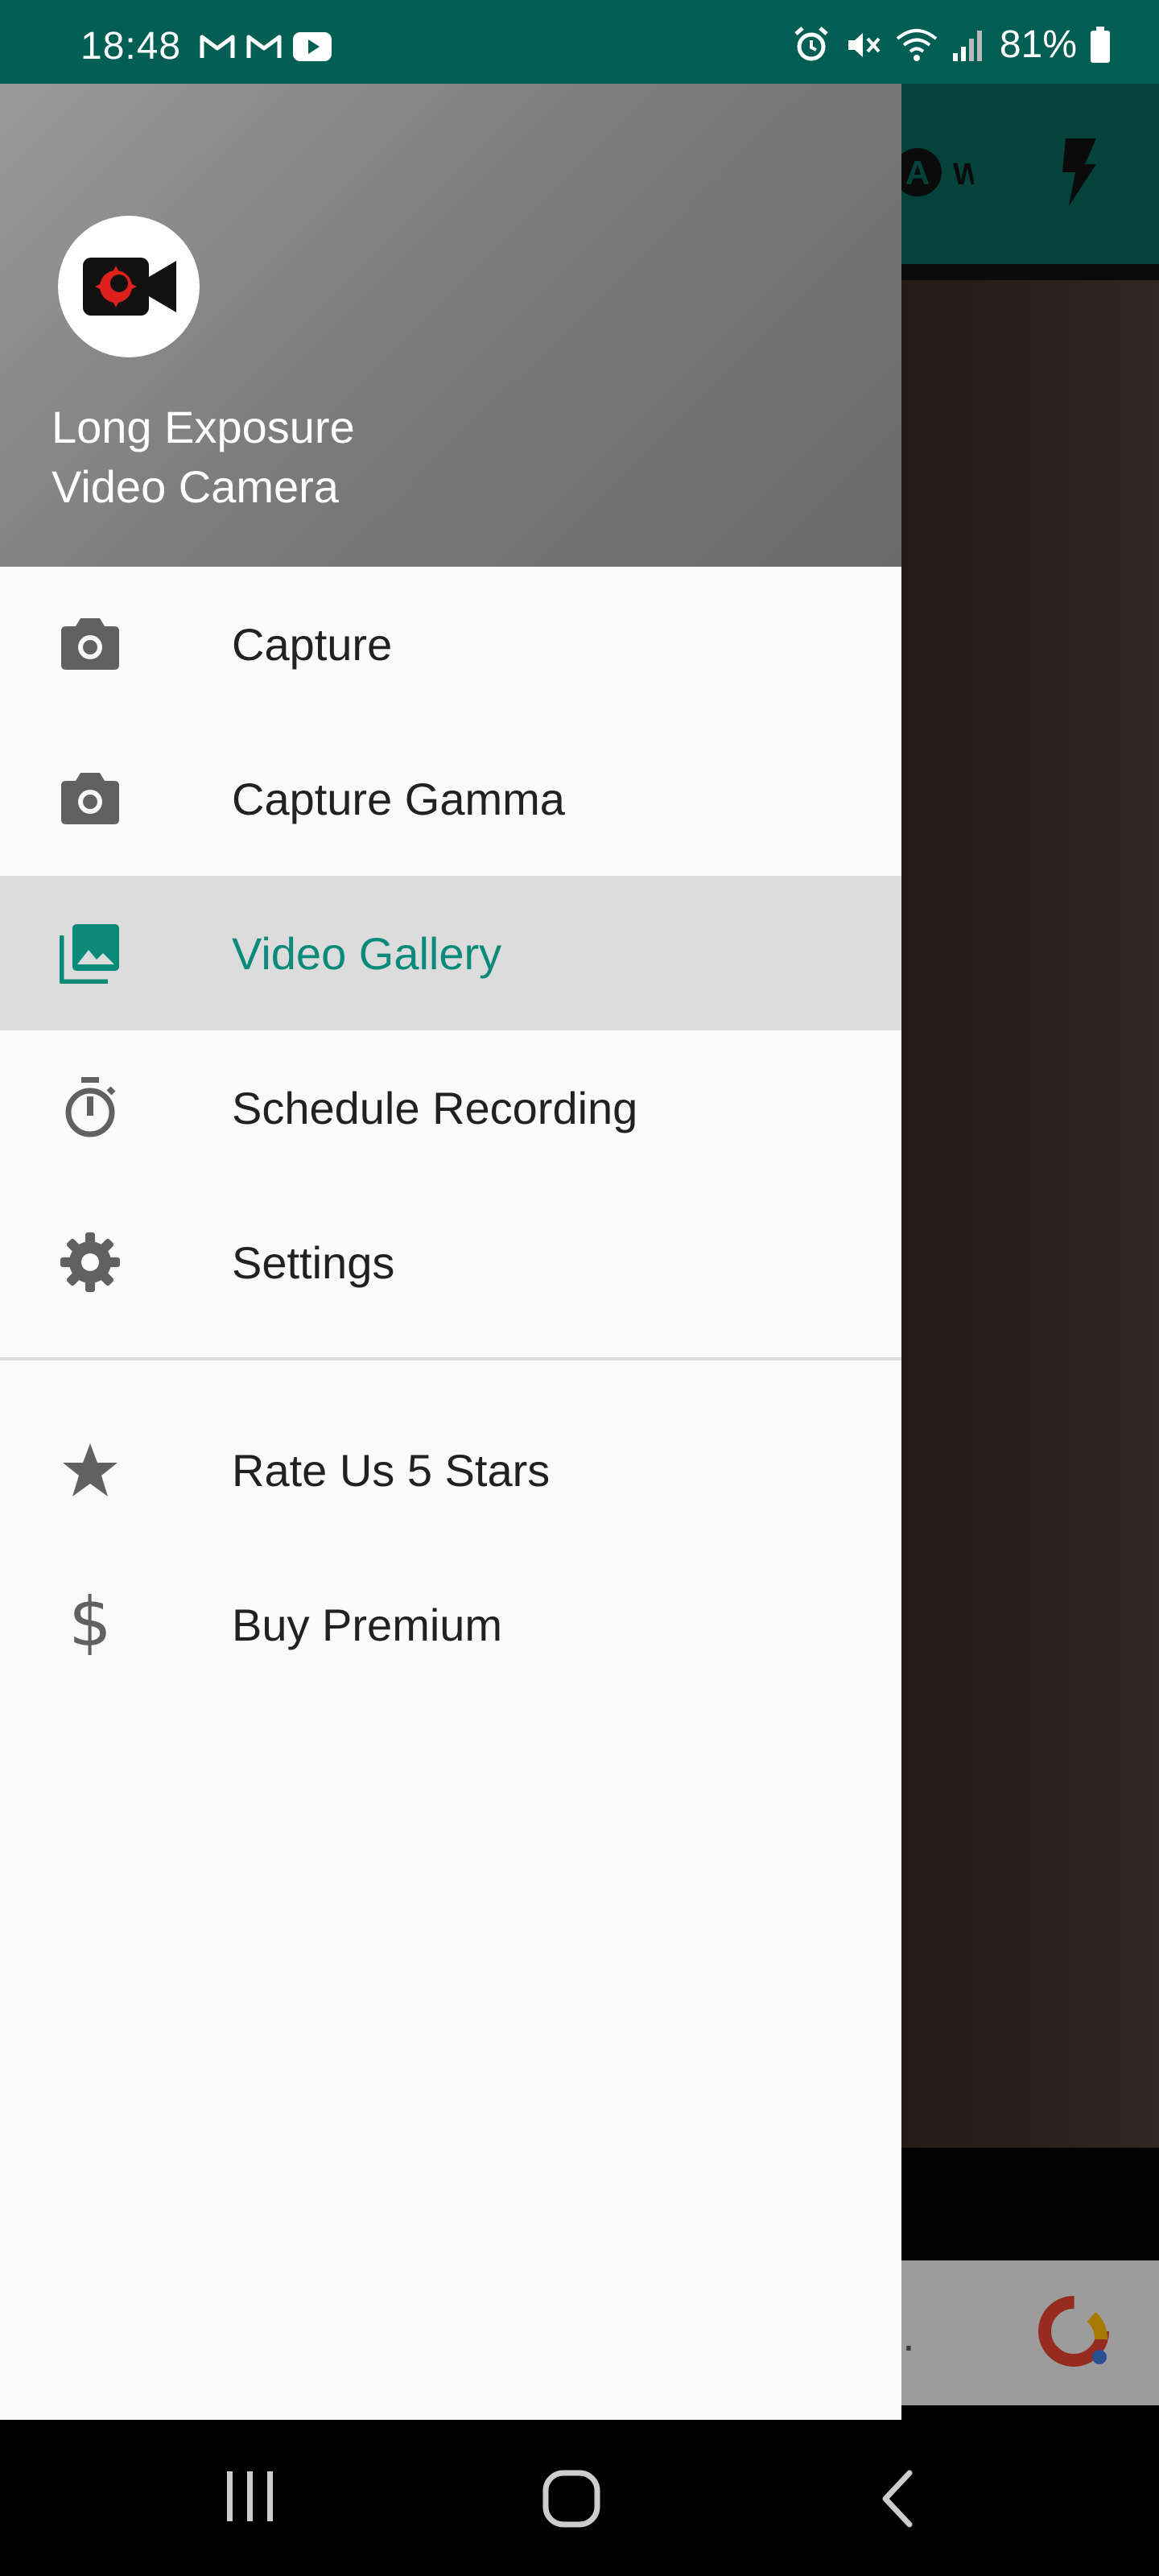  I want to click on notification-icons, so click(266, 46).